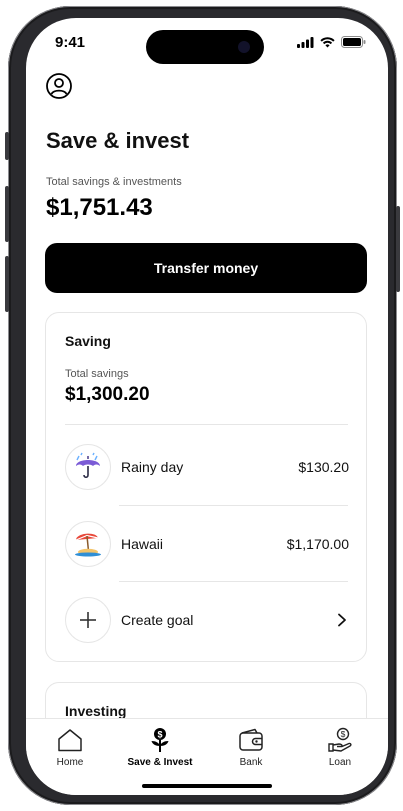 The width and height of the screenshot is (403, 811). Describe the element at coordinates (317, 544) in the screenshot. I see `goal-value: $1,170.00` at that location.